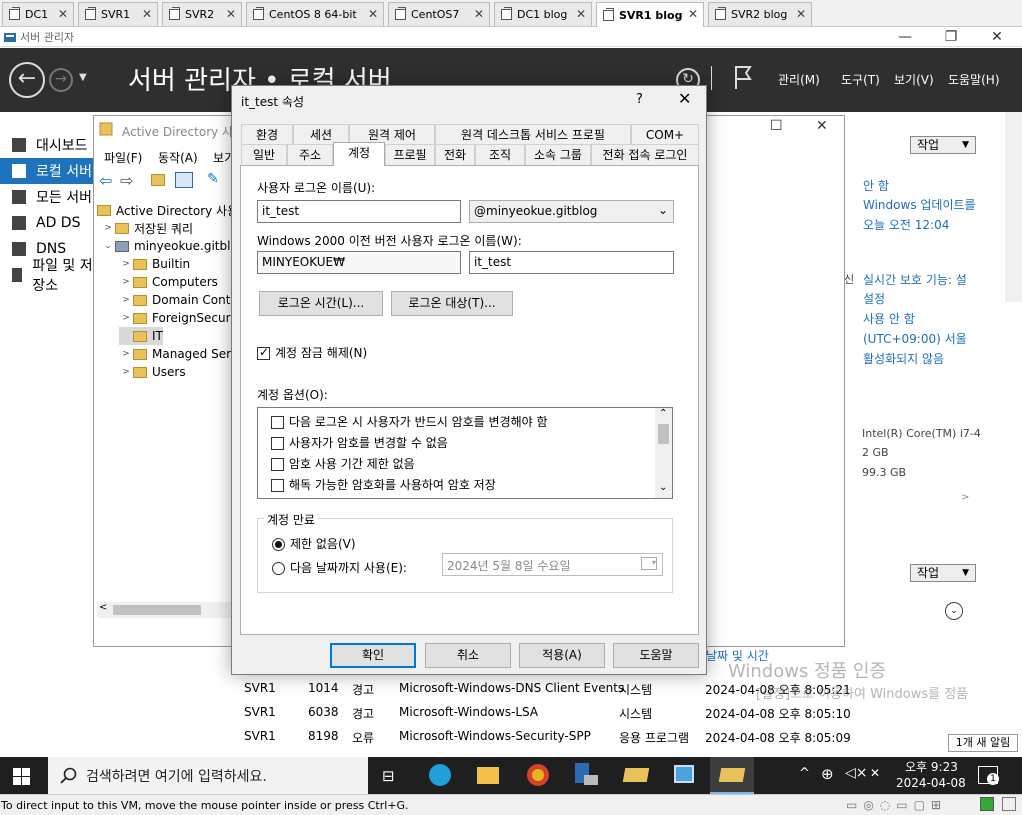 The width and height of the screenshot is (1022, 815). Describe the element at coordinates (876, 185) in the screenshot. I see `property-value: 안 함` at that location.